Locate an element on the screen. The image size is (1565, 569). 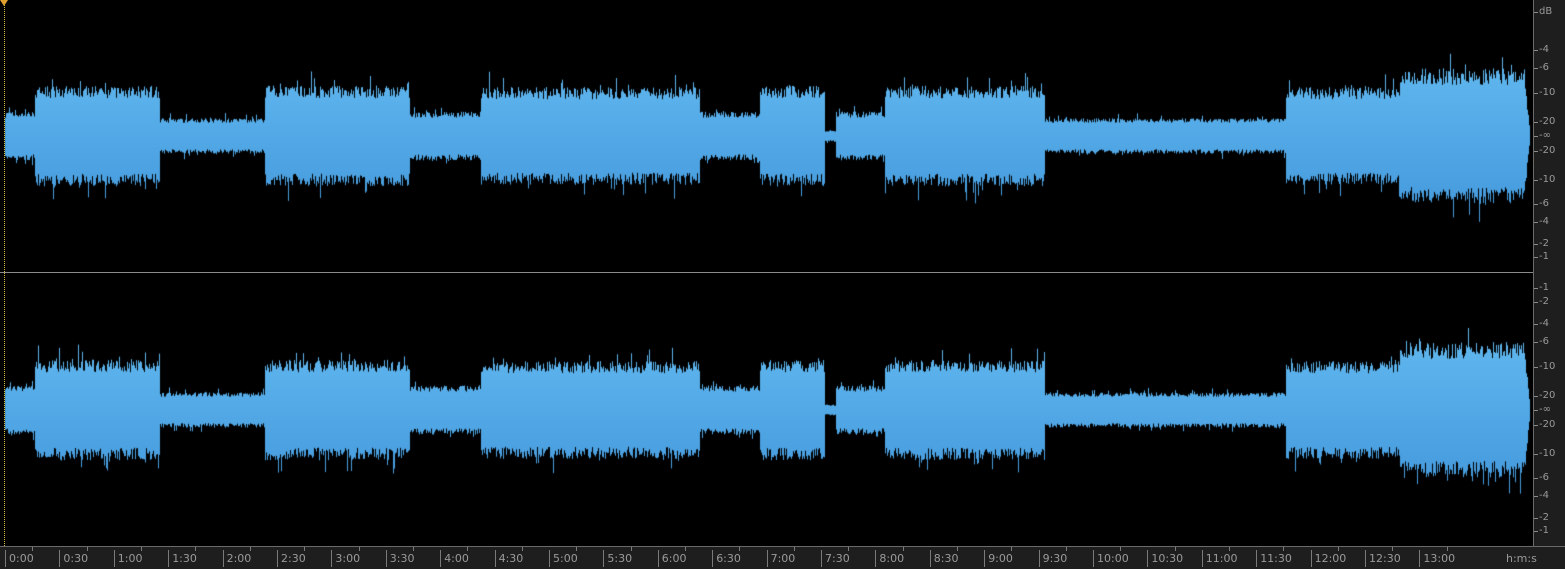
channel-divider is located at coordinates (782, 272).